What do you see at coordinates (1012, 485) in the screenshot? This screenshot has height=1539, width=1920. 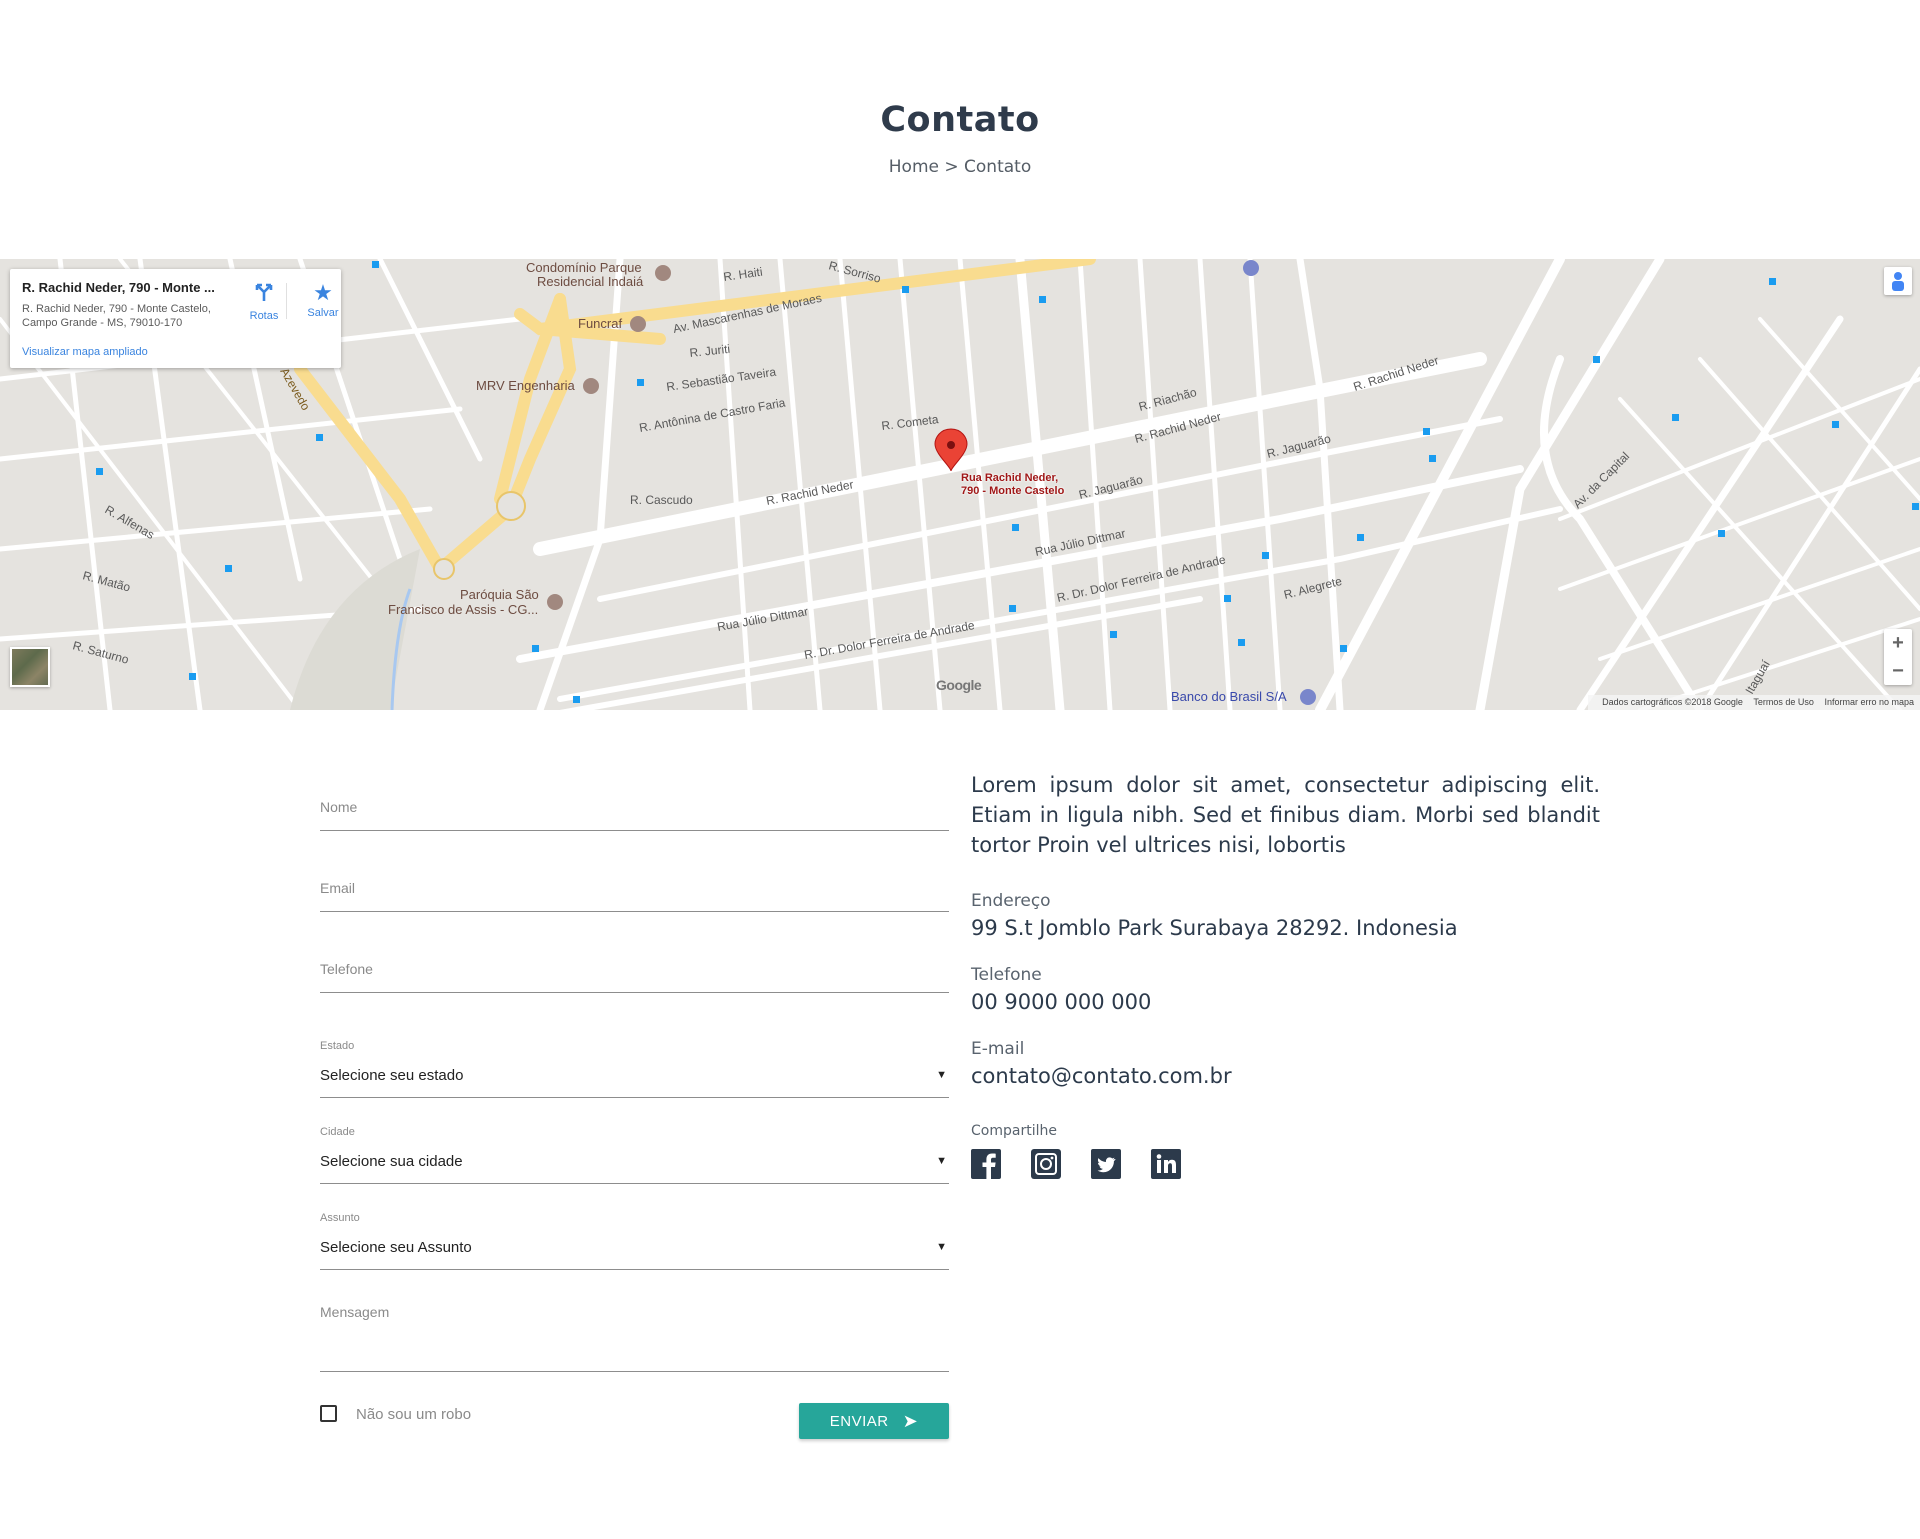 I see `map-pin-label: Rua Rachid Neder, 790 - Monte Castelo` at bounding box center [1012, 485].